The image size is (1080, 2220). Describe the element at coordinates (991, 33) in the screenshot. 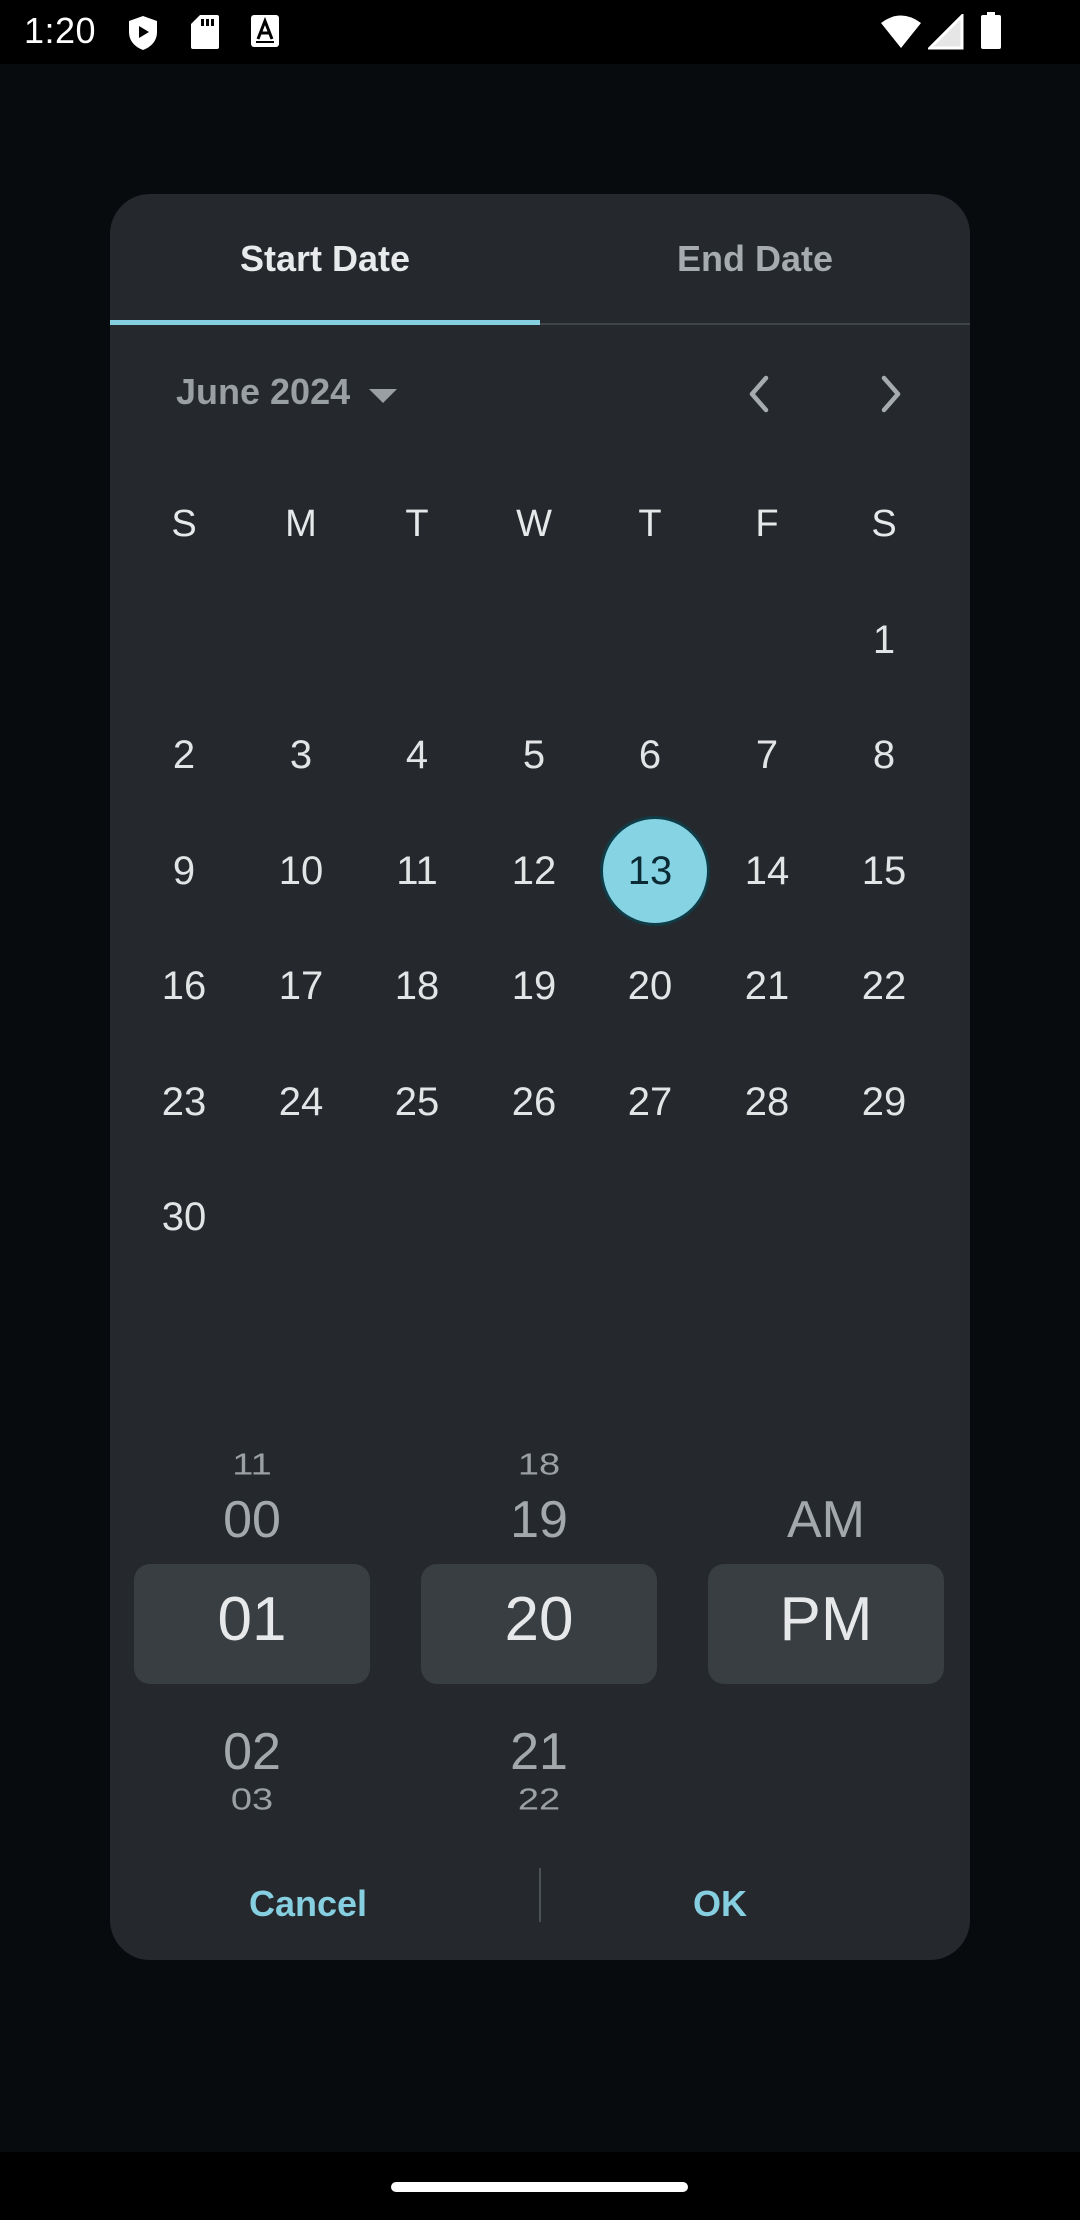

I see `battery-icon` at that location.